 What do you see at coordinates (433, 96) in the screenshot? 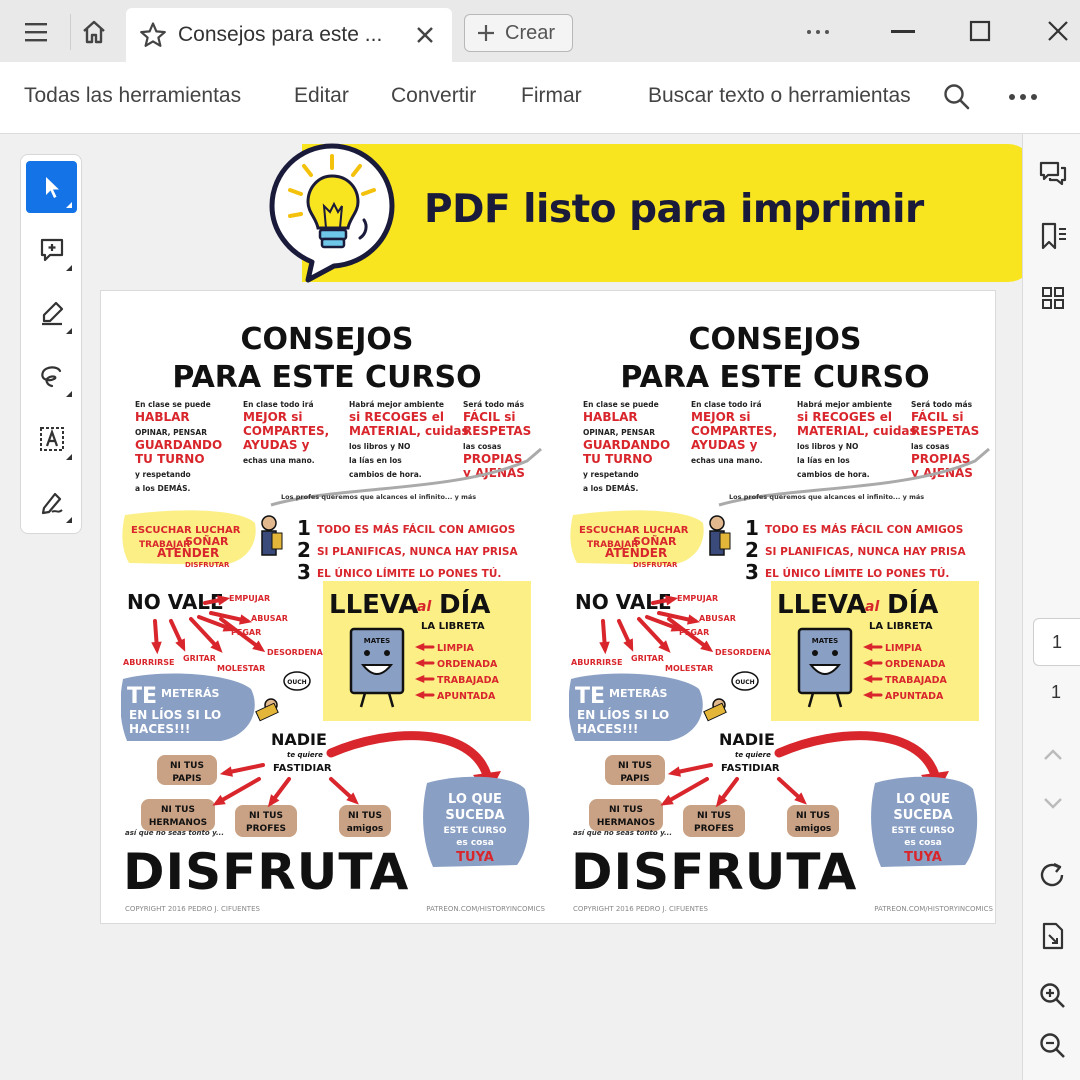
I see `convert-link: Convertir` at bounding box center [433, 96].